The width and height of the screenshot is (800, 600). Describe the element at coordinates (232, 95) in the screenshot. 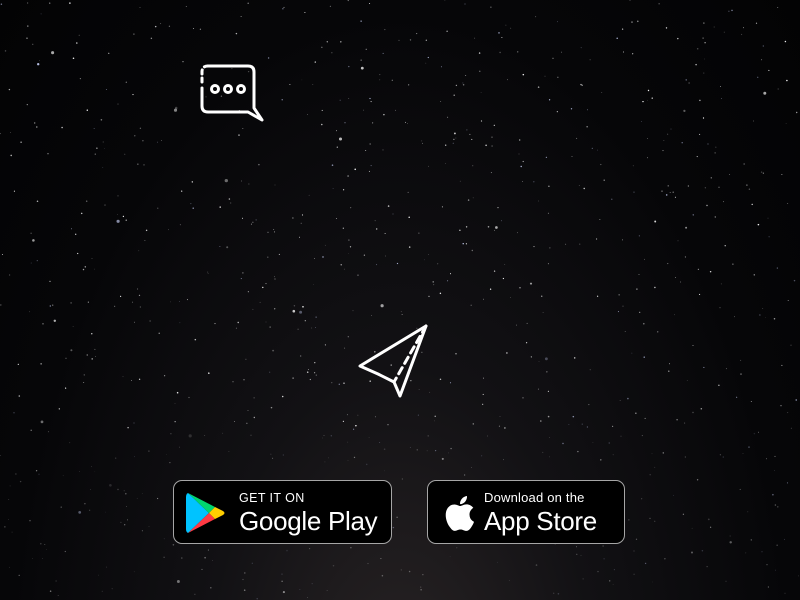

I see `chat-bubble-icon` at that location.